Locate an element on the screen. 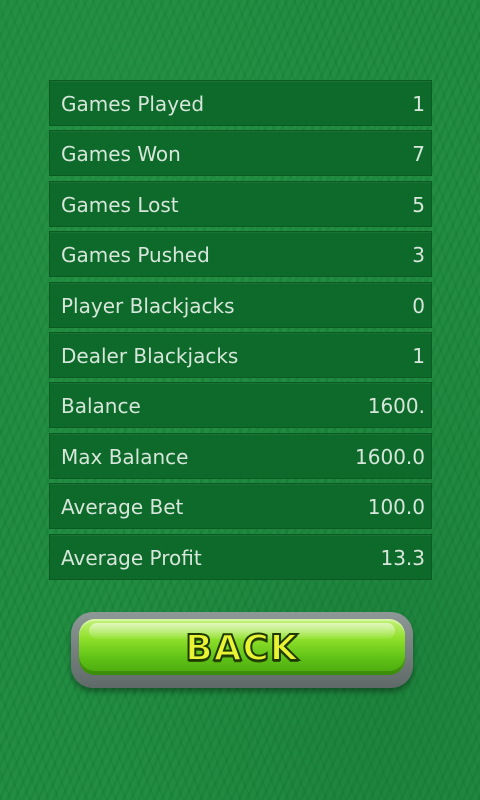  back-button-face: BACK is located at coordinates (242, 647).